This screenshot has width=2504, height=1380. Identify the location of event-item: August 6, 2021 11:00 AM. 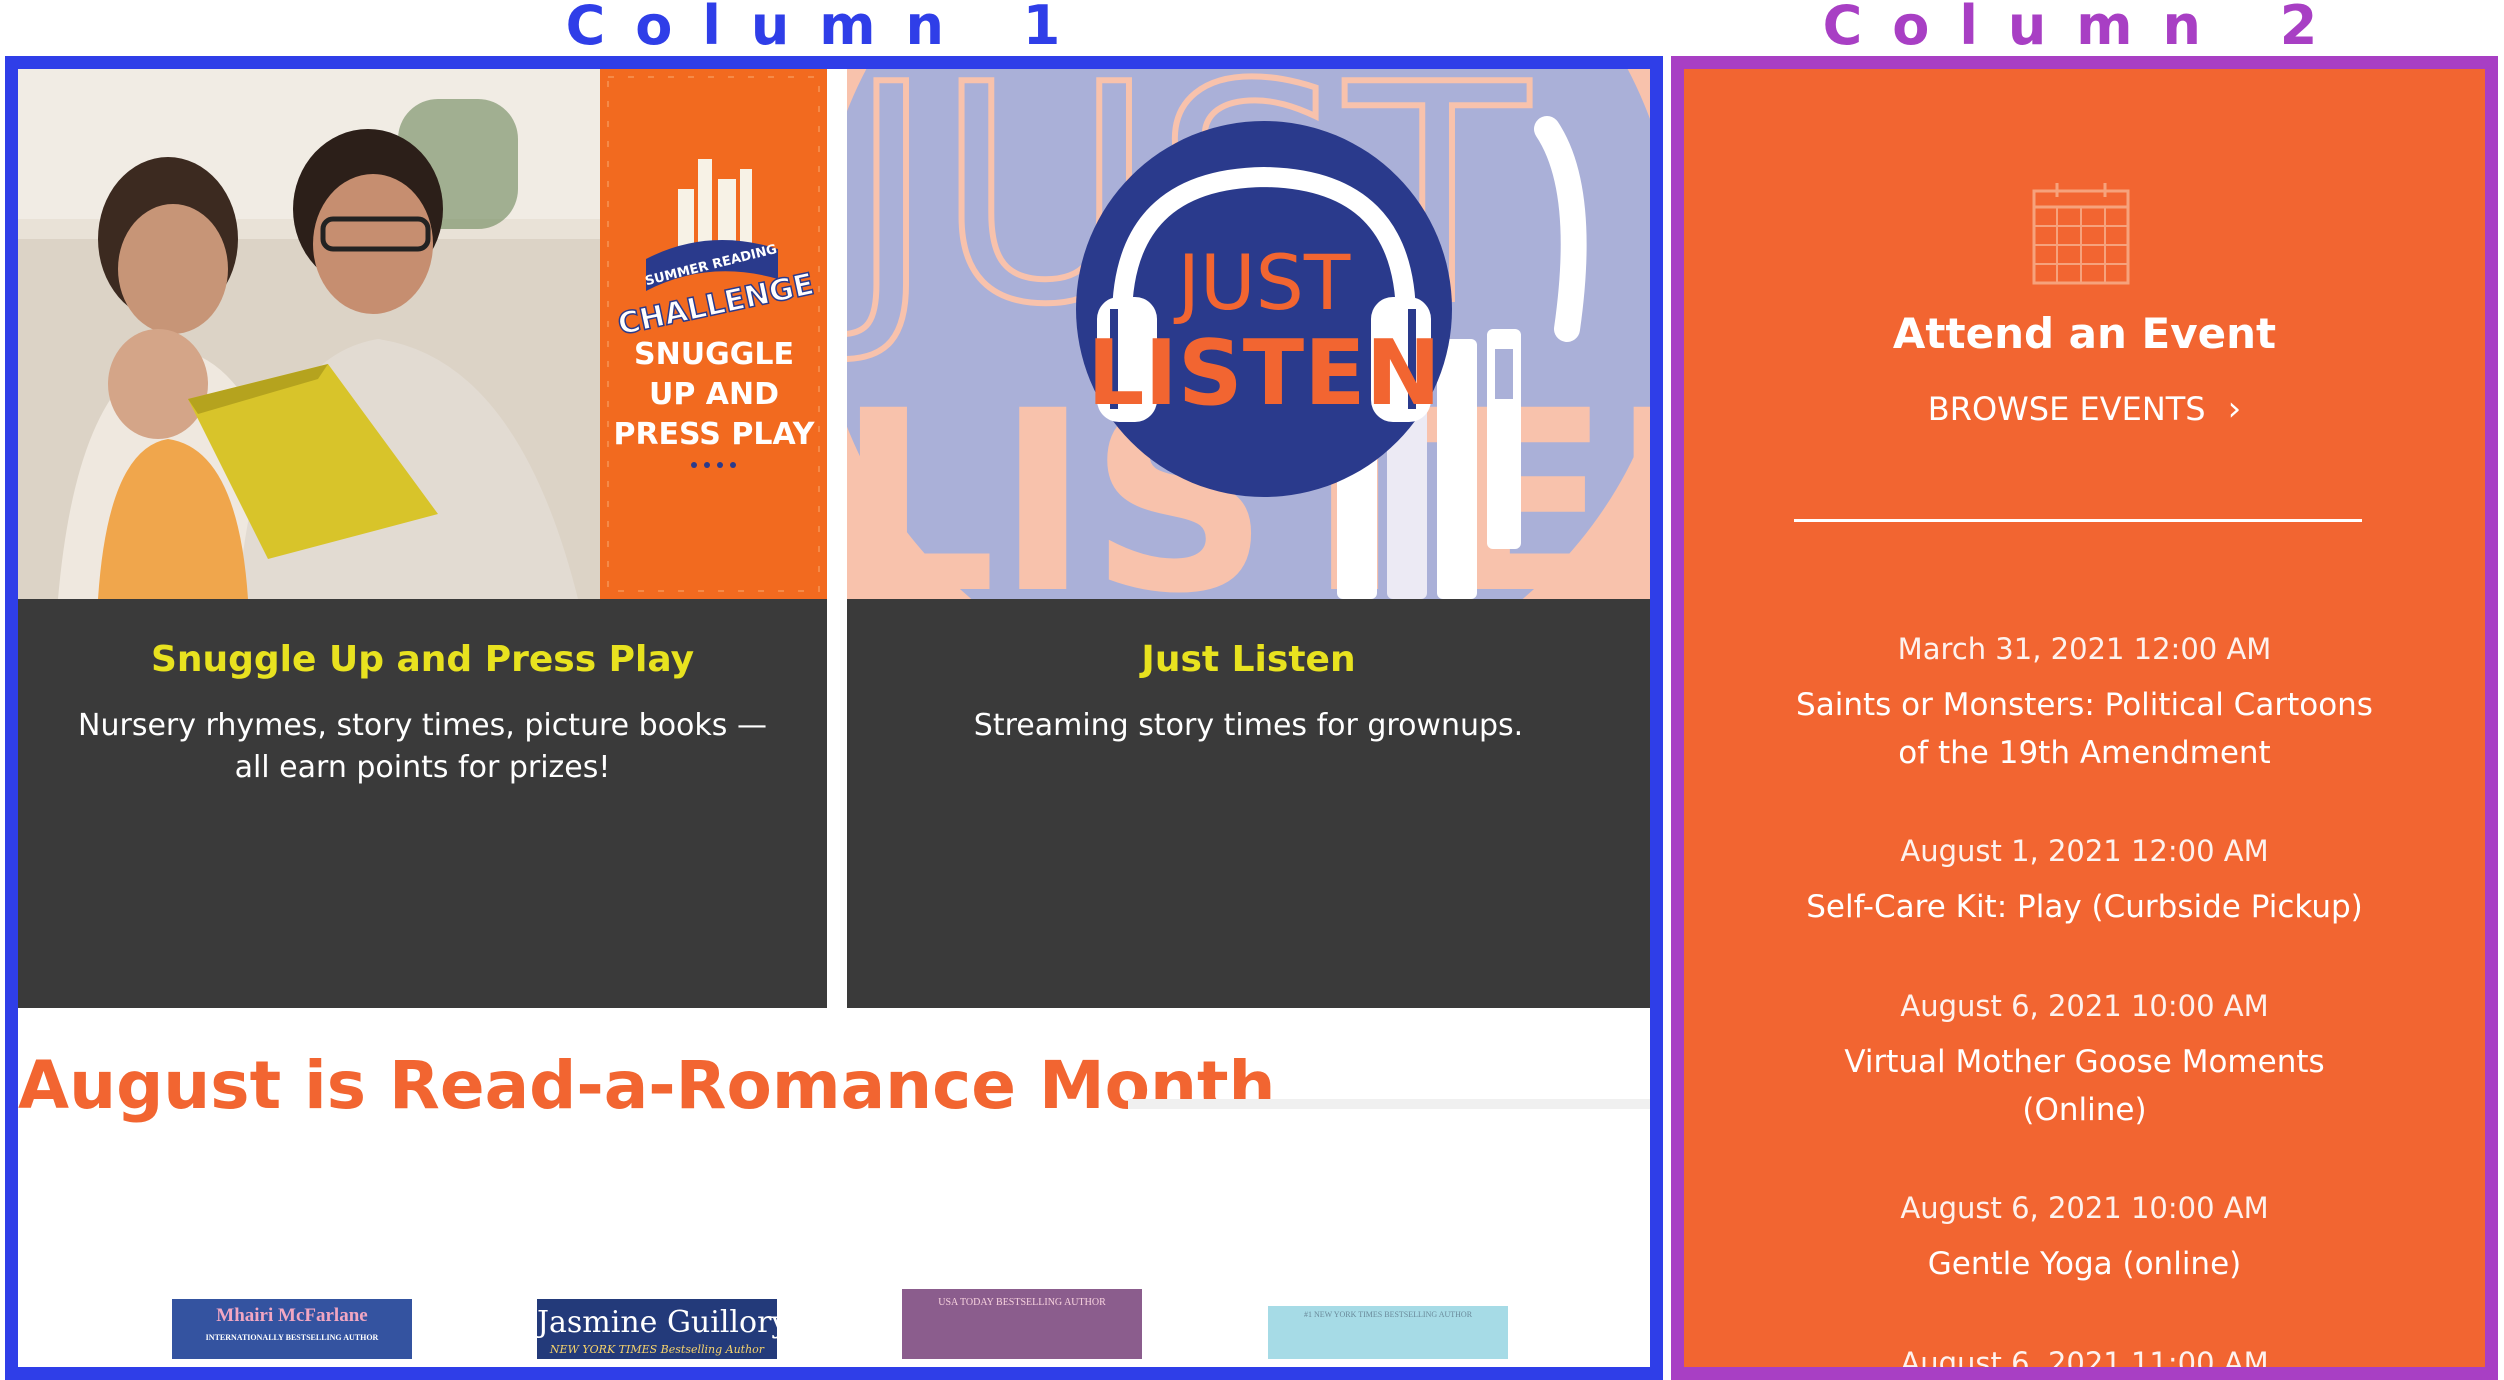
(2084, 1361).